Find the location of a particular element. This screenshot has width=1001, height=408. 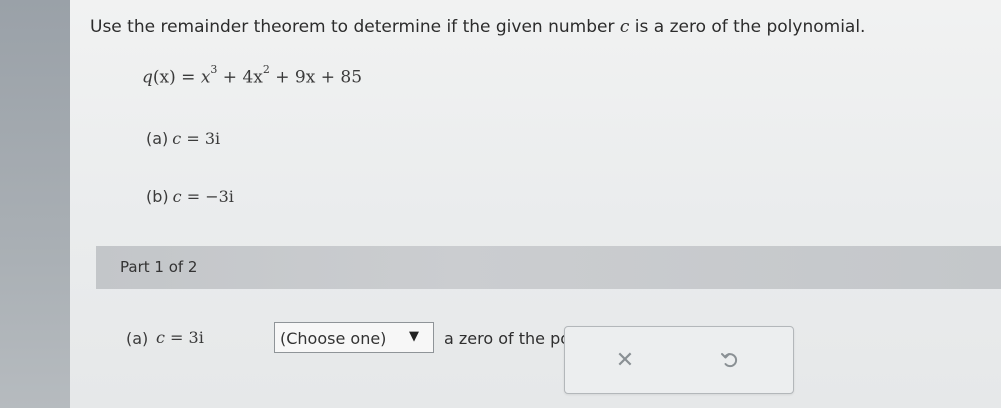

poly-term-3: + 9x + 85 is located at coordinates (316, 77).